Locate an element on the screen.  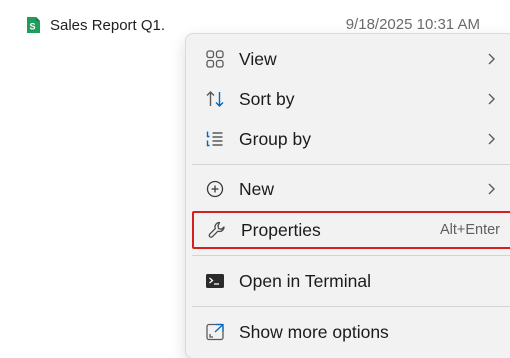
menu-item-label: Sort by is located at coordinates (267, 98).